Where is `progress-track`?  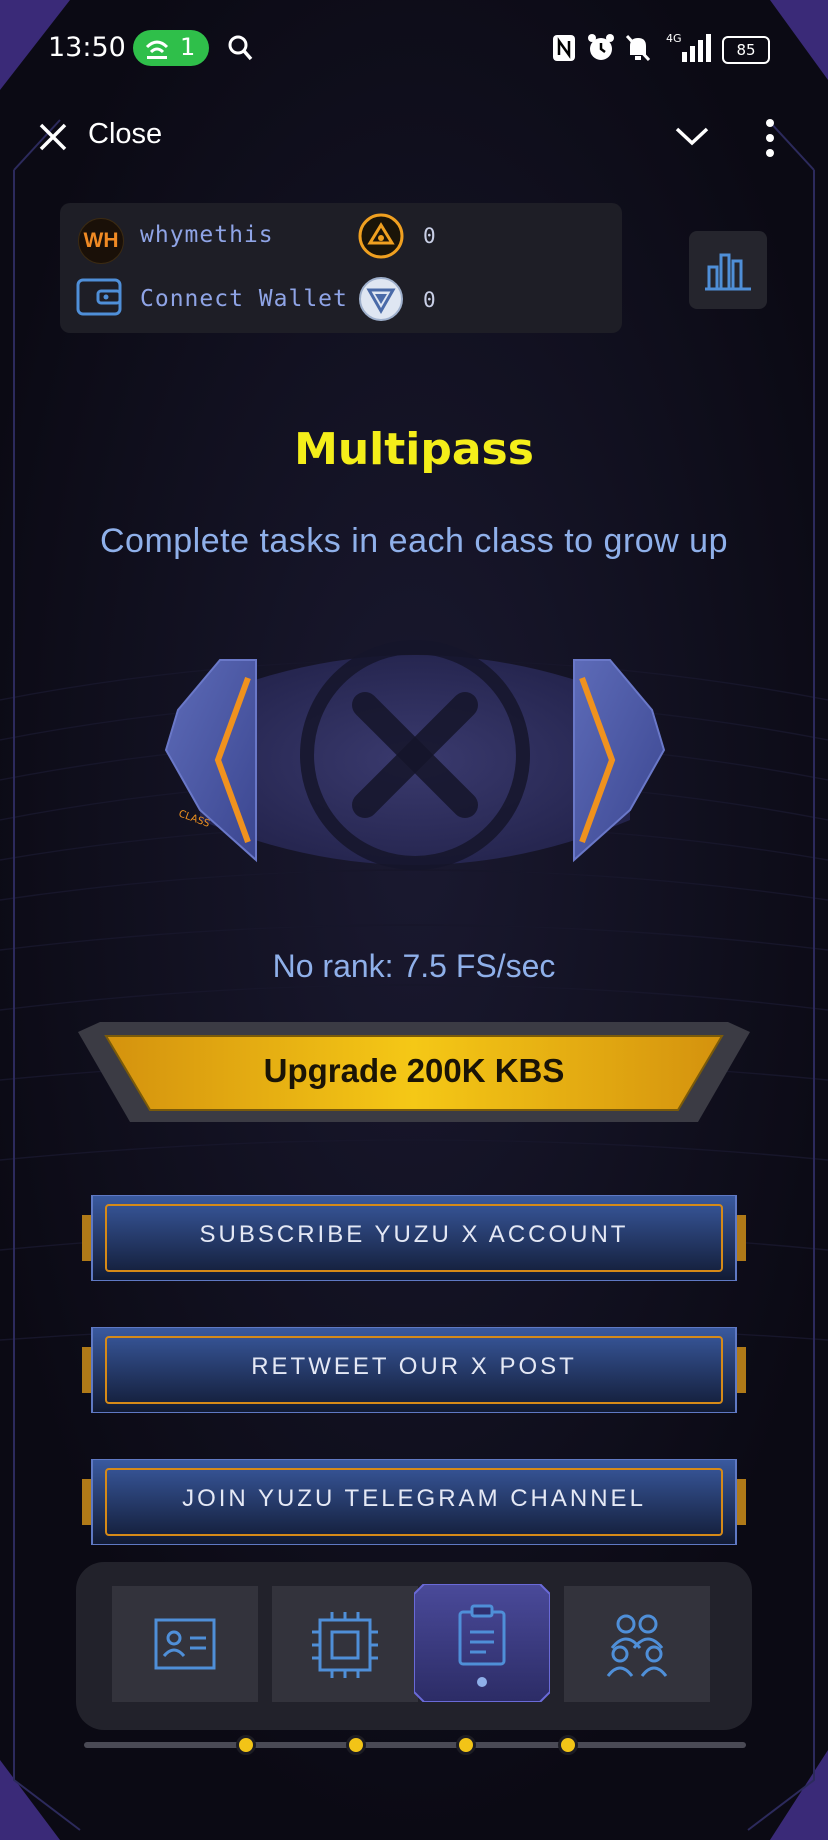 progress-track is located at coordinates (415, 1745).